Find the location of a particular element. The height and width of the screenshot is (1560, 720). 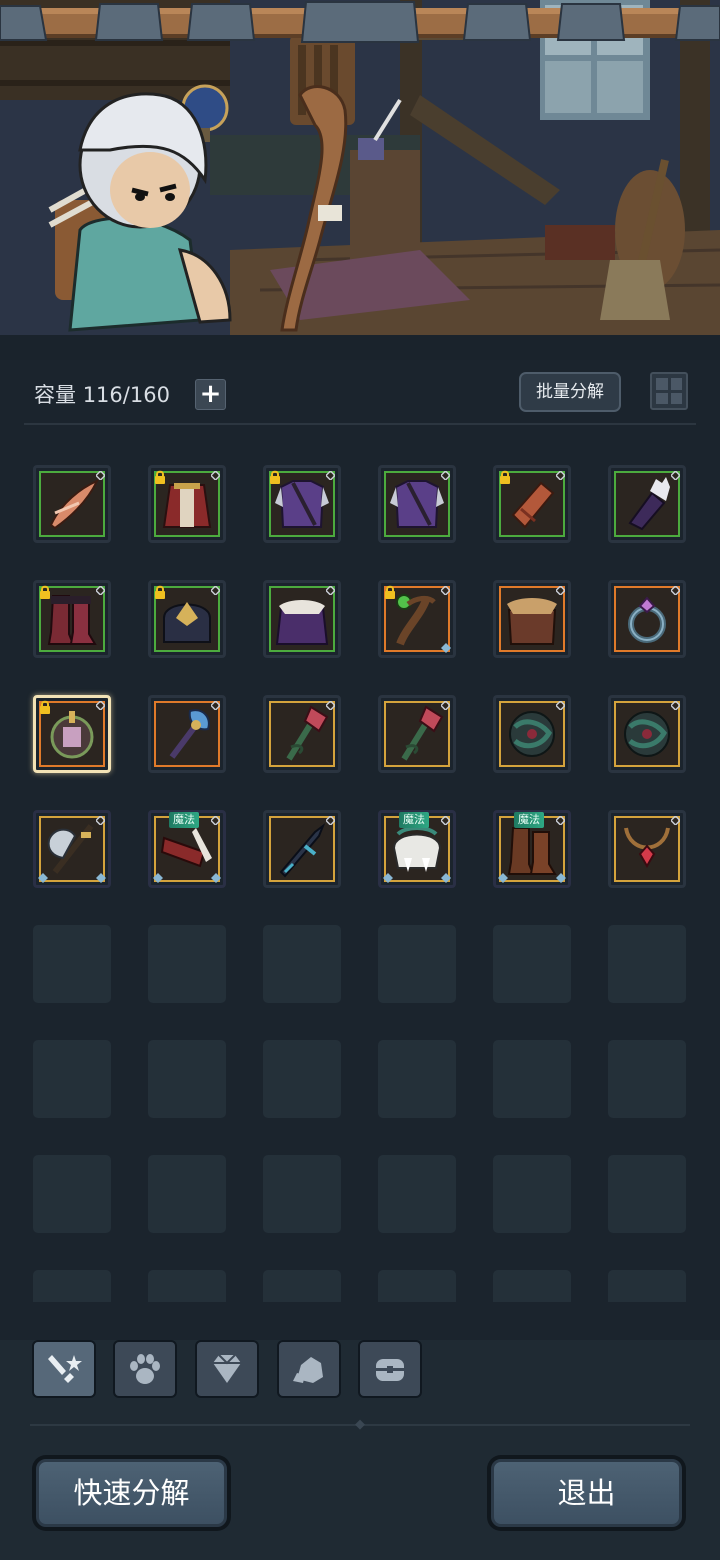

feather-quill-icon is located at coordinates (74, 504).